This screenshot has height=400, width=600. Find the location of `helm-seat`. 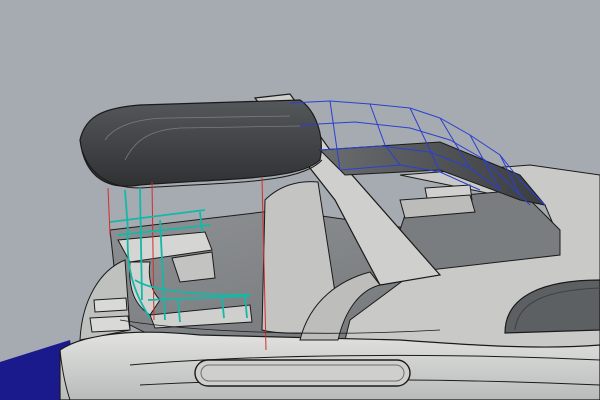

helm-seat is located at coordinates (437, 201).